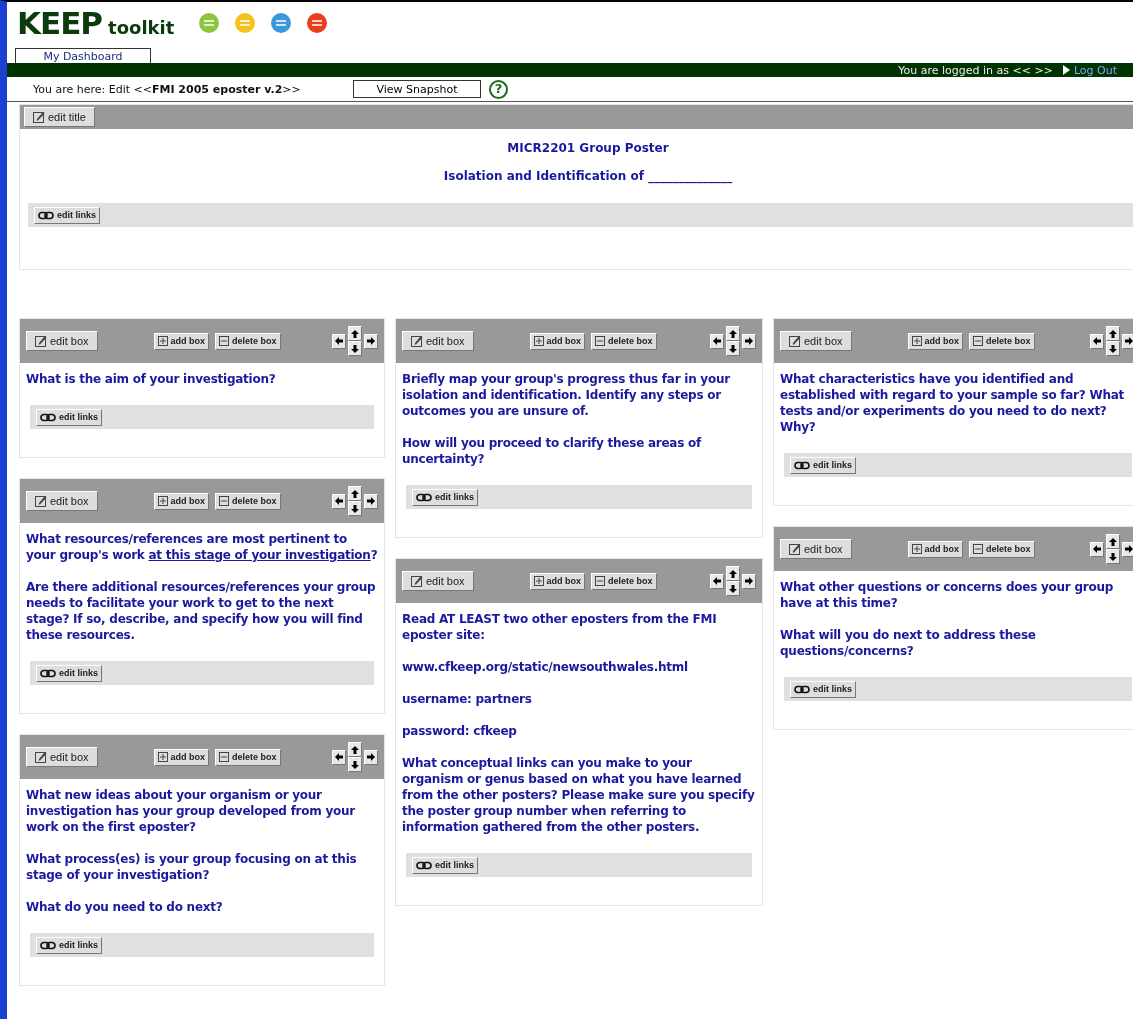 This screenshot has width=1133, height=1019. Describe the element at coordinates (1066, 70) in the screenshot. I see `triangle-icon` at that location.